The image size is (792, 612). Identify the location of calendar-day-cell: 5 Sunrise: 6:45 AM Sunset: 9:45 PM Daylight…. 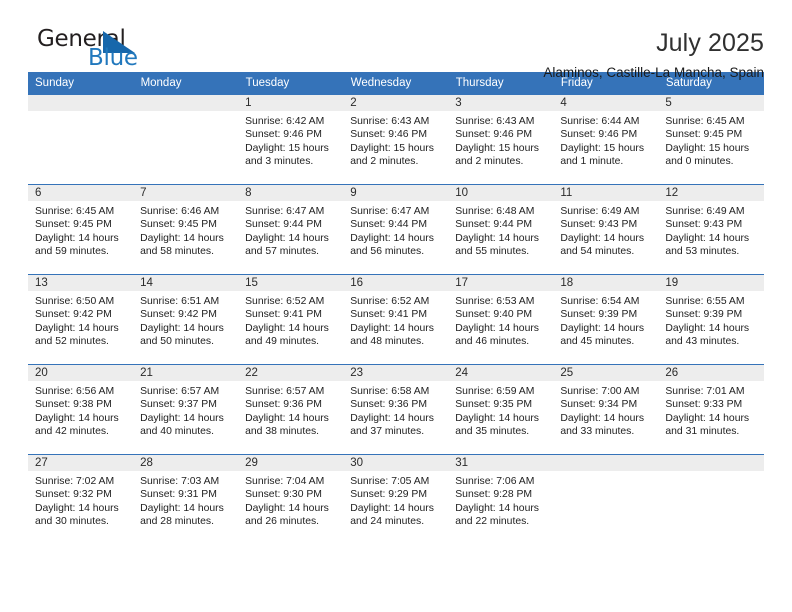
(711, 139).